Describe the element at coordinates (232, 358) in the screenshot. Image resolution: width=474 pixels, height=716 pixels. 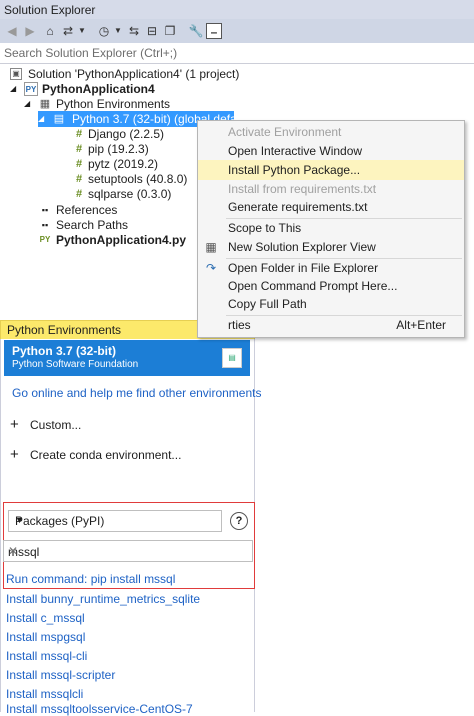
I see `environment-window-icon: ▤` at that location.